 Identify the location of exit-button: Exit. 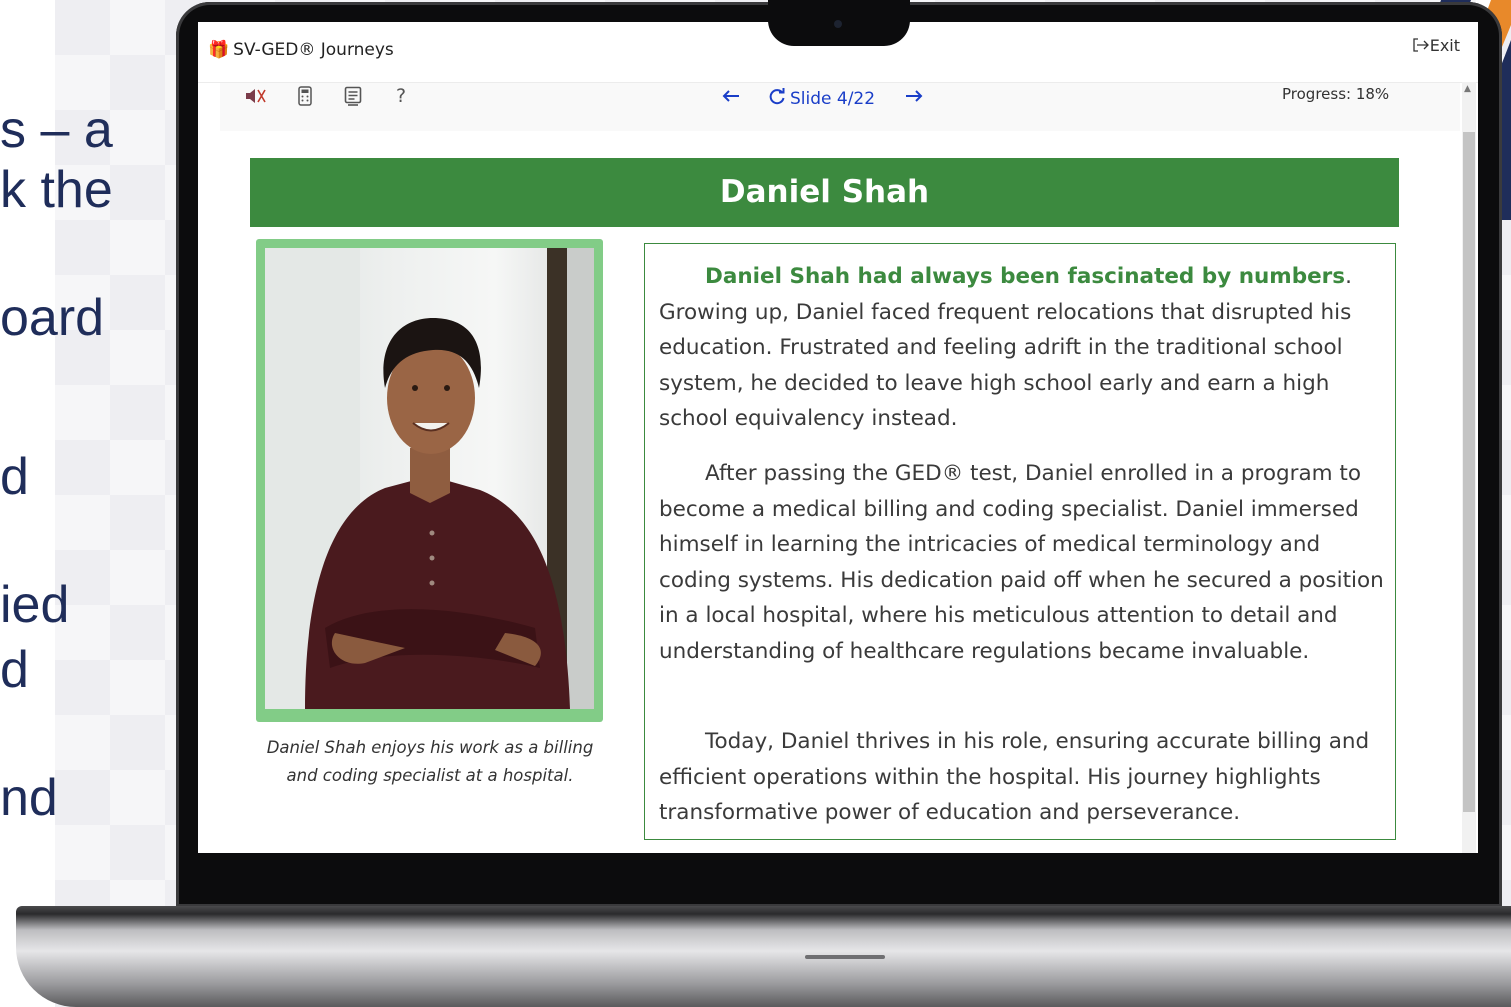
(1436, 45).